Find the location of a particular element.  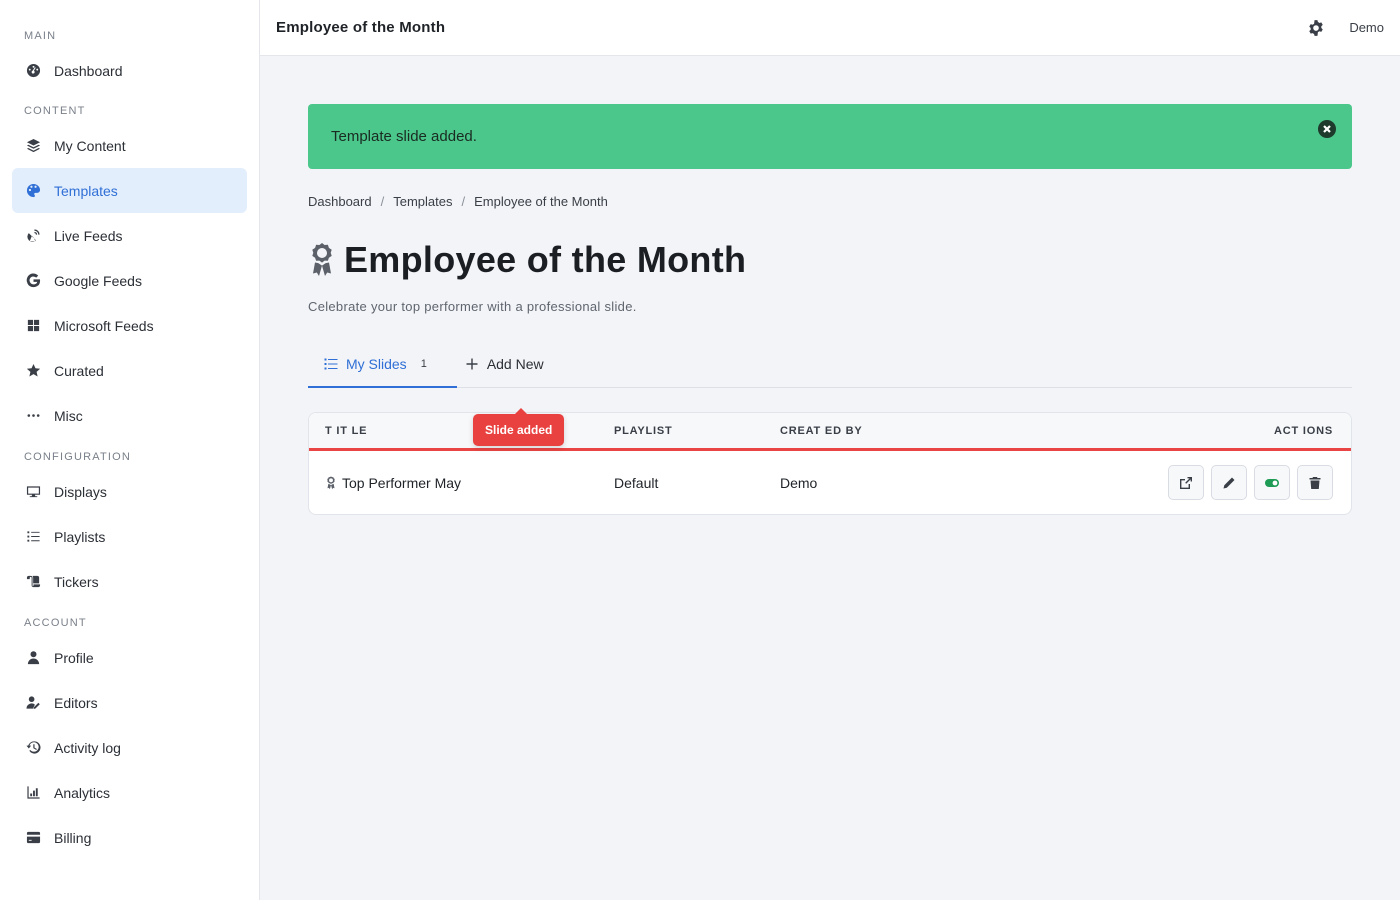

sidebar-item-editors: Editors is located at coordinates (129, 702).